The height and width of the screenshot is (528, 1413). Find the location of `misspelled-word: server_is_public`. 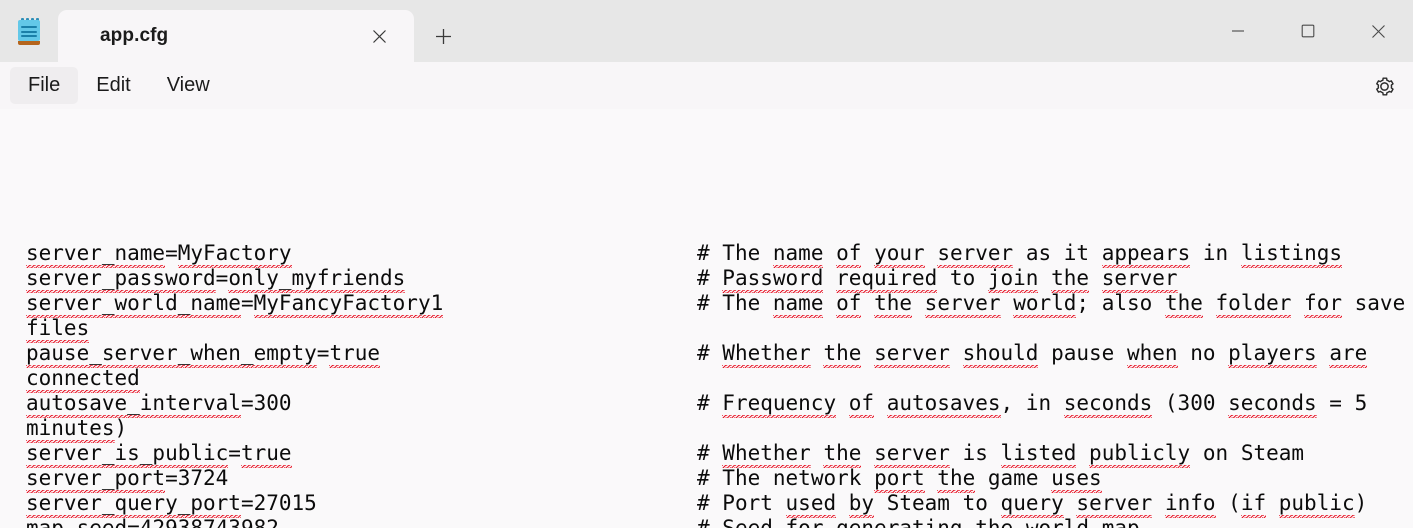

misspelled-word: server_is_public is located at coordinates (127, 454).